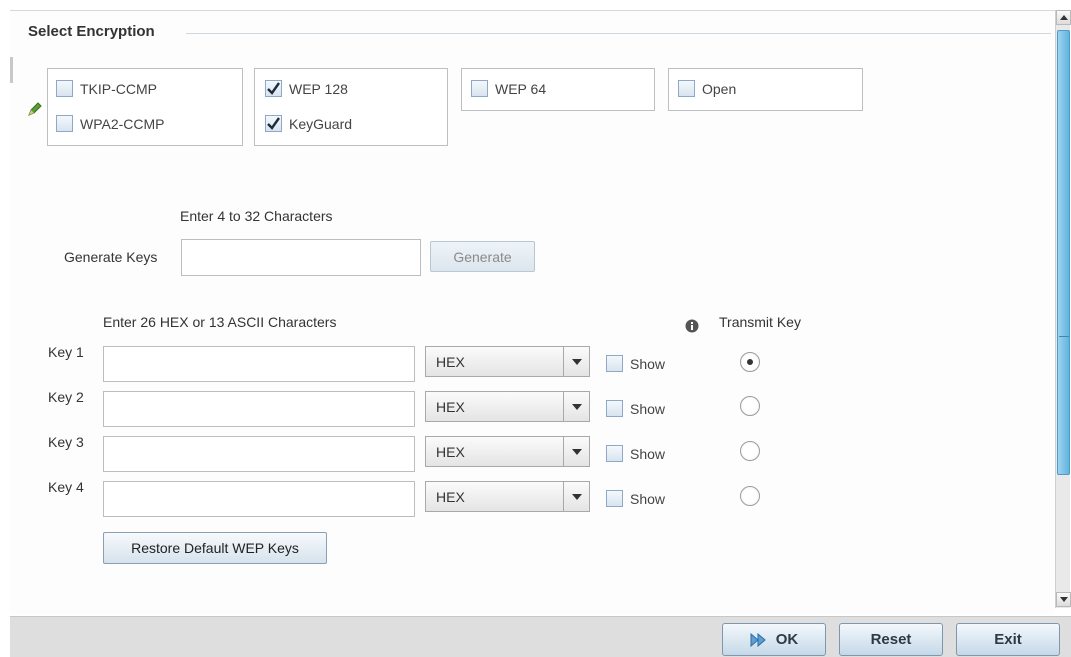 This screenshot has height=657, width=1071. I want to click on ok-label: OK, so click(787, 639).